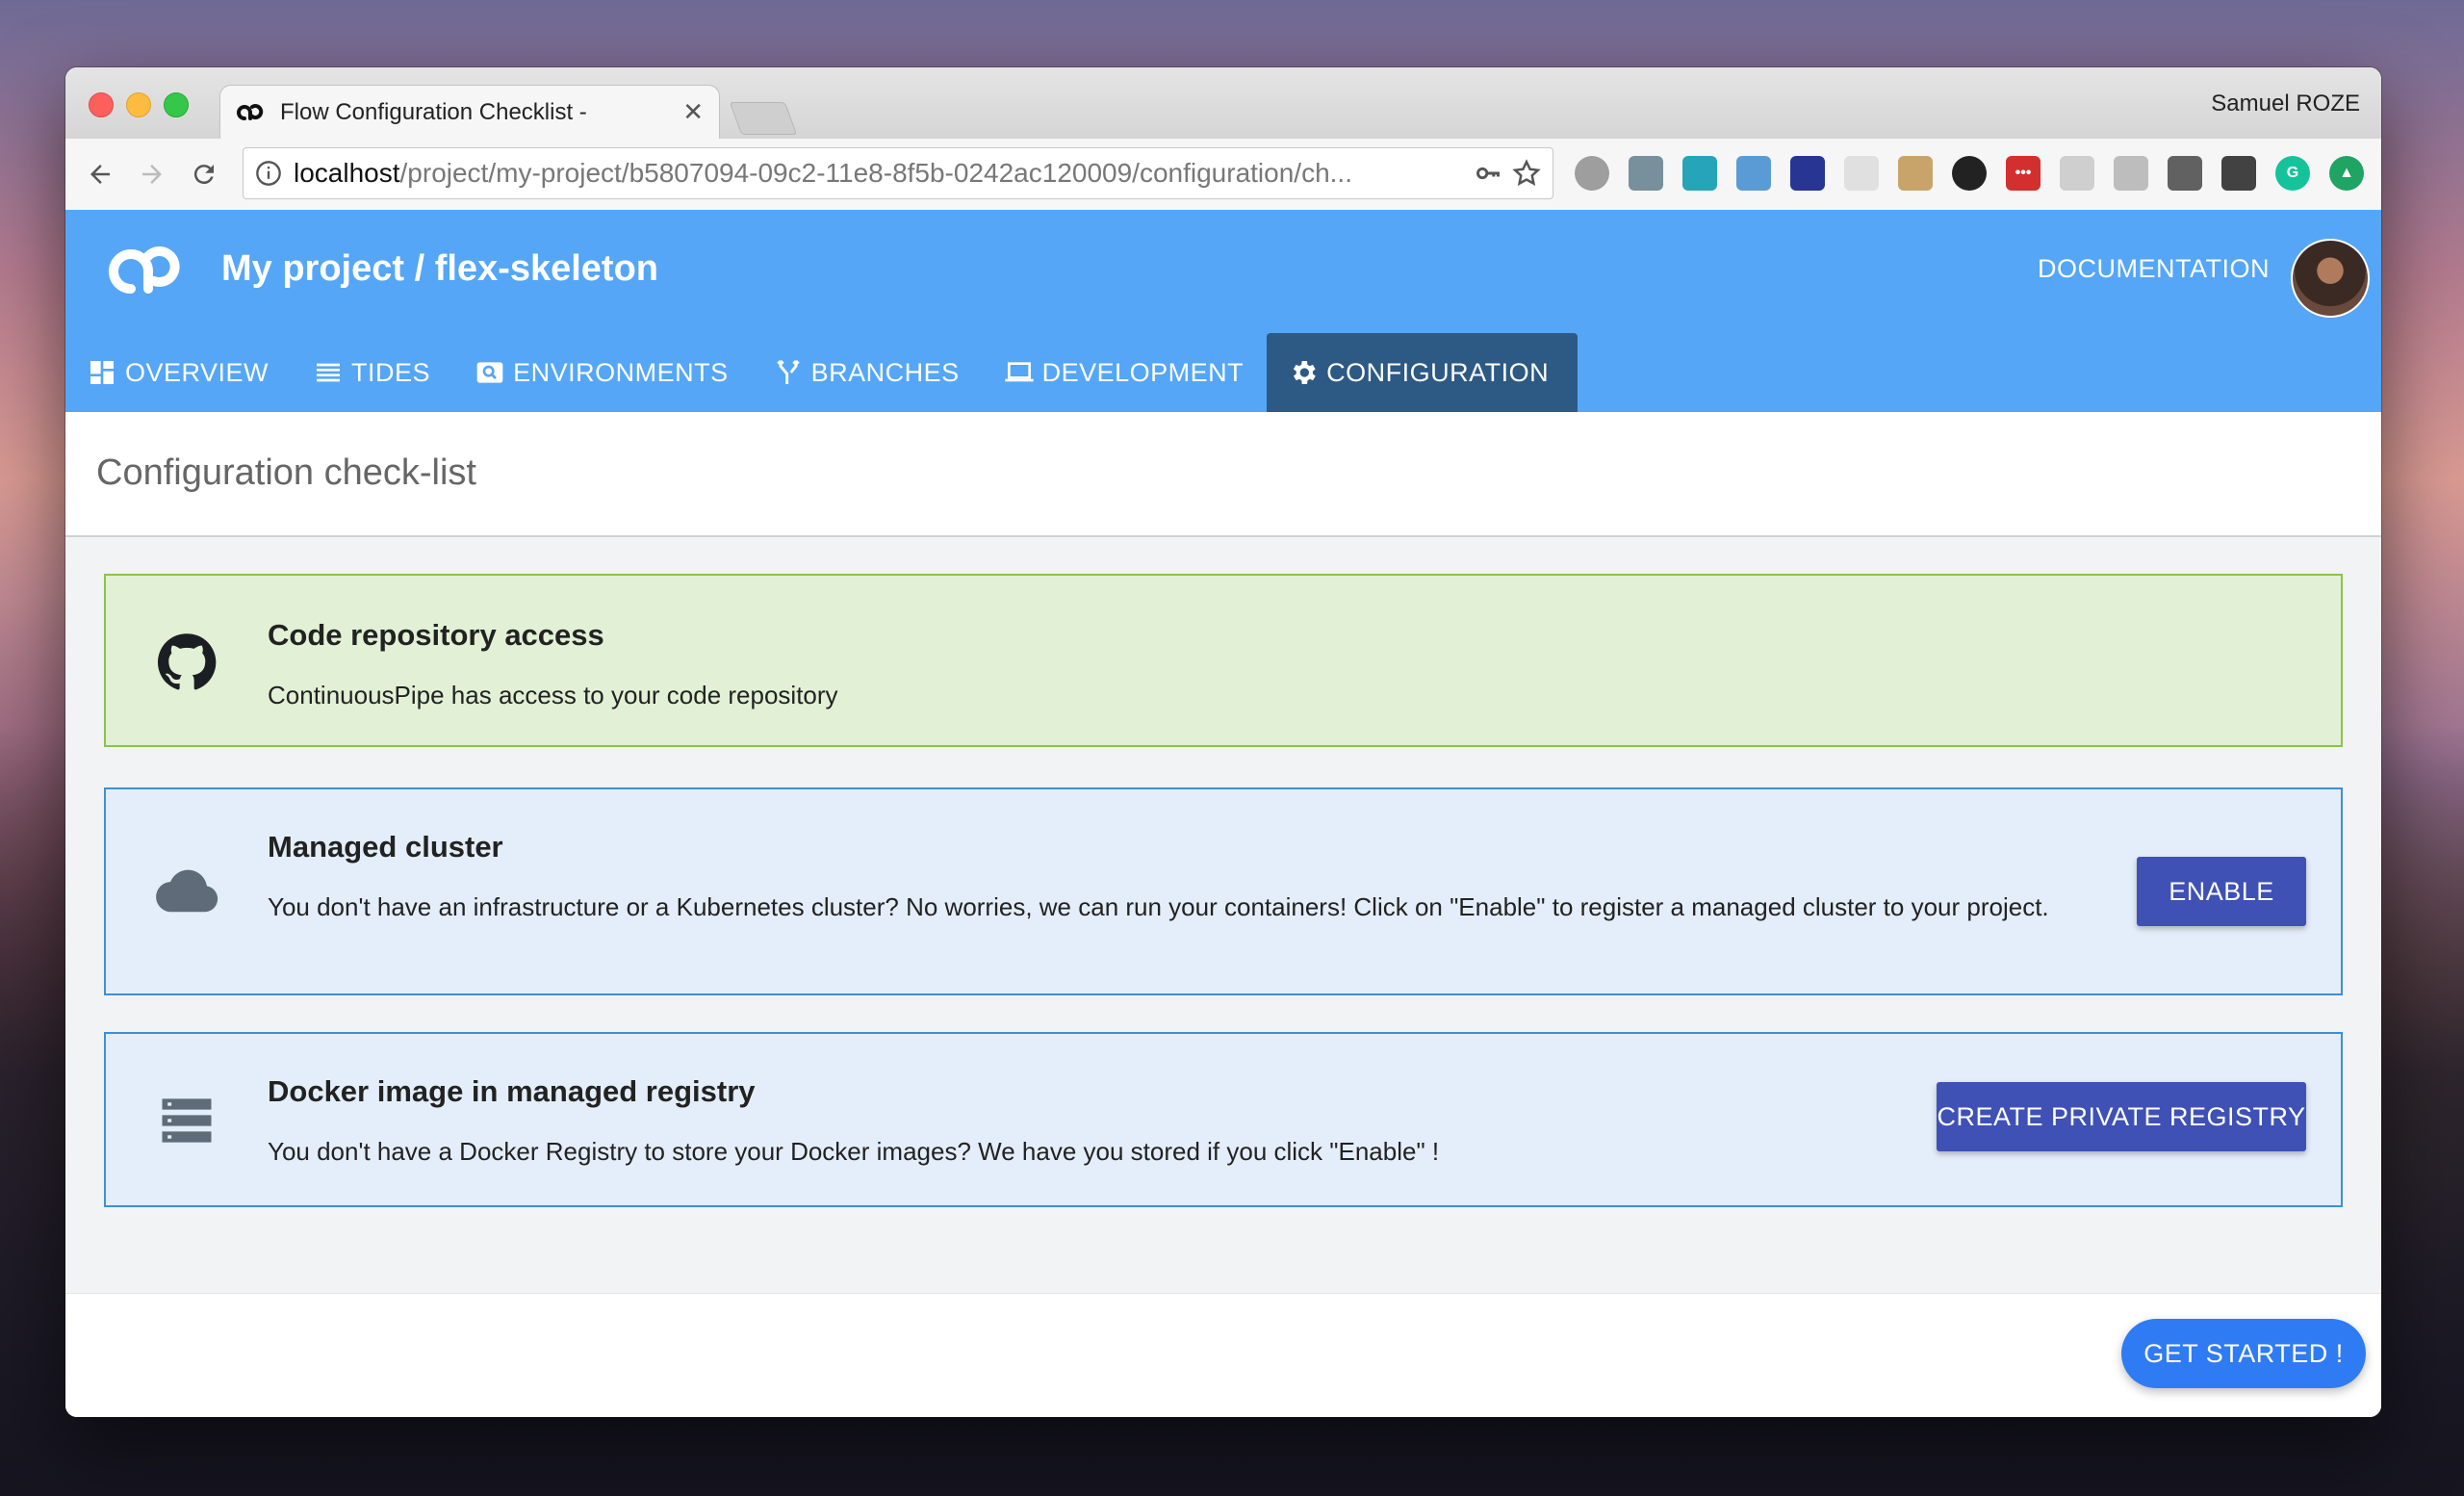 The width and height of the screenshot is (2464, 1496). Describe the element at coordinates (2131, 174) in the screenshot. I see `extension-drive-icon` at that location.